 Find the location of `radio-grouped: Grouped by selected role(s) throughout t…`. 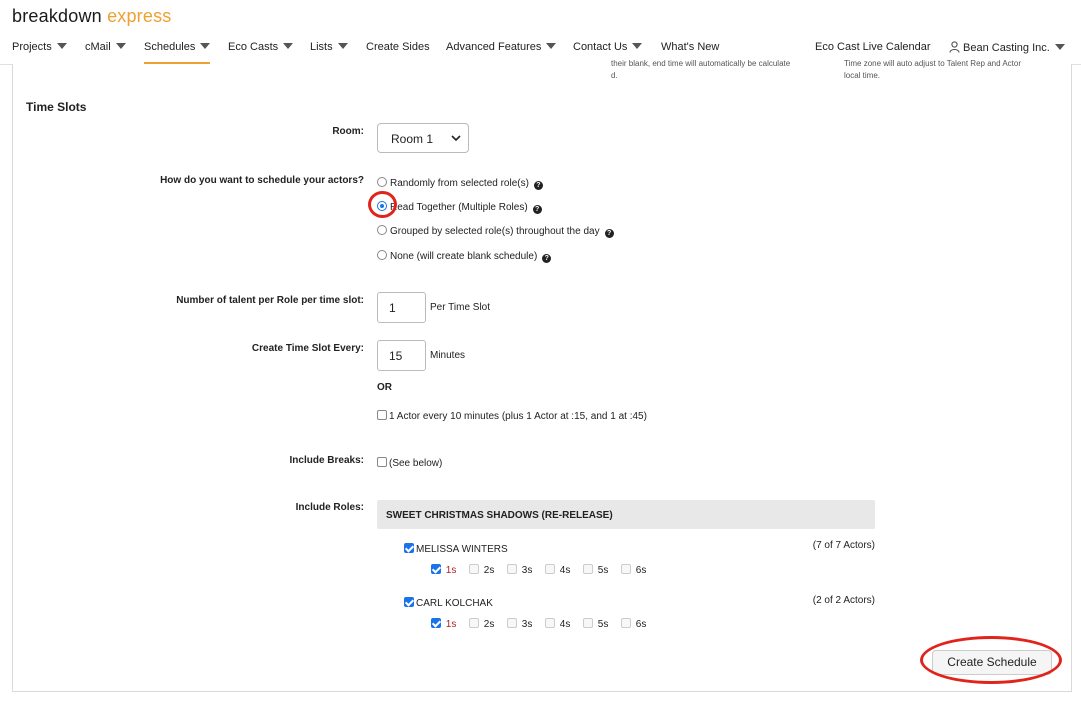

radio-grouped: Grouped by selected role(s) throughout t… is located at coordinates (495, 231).